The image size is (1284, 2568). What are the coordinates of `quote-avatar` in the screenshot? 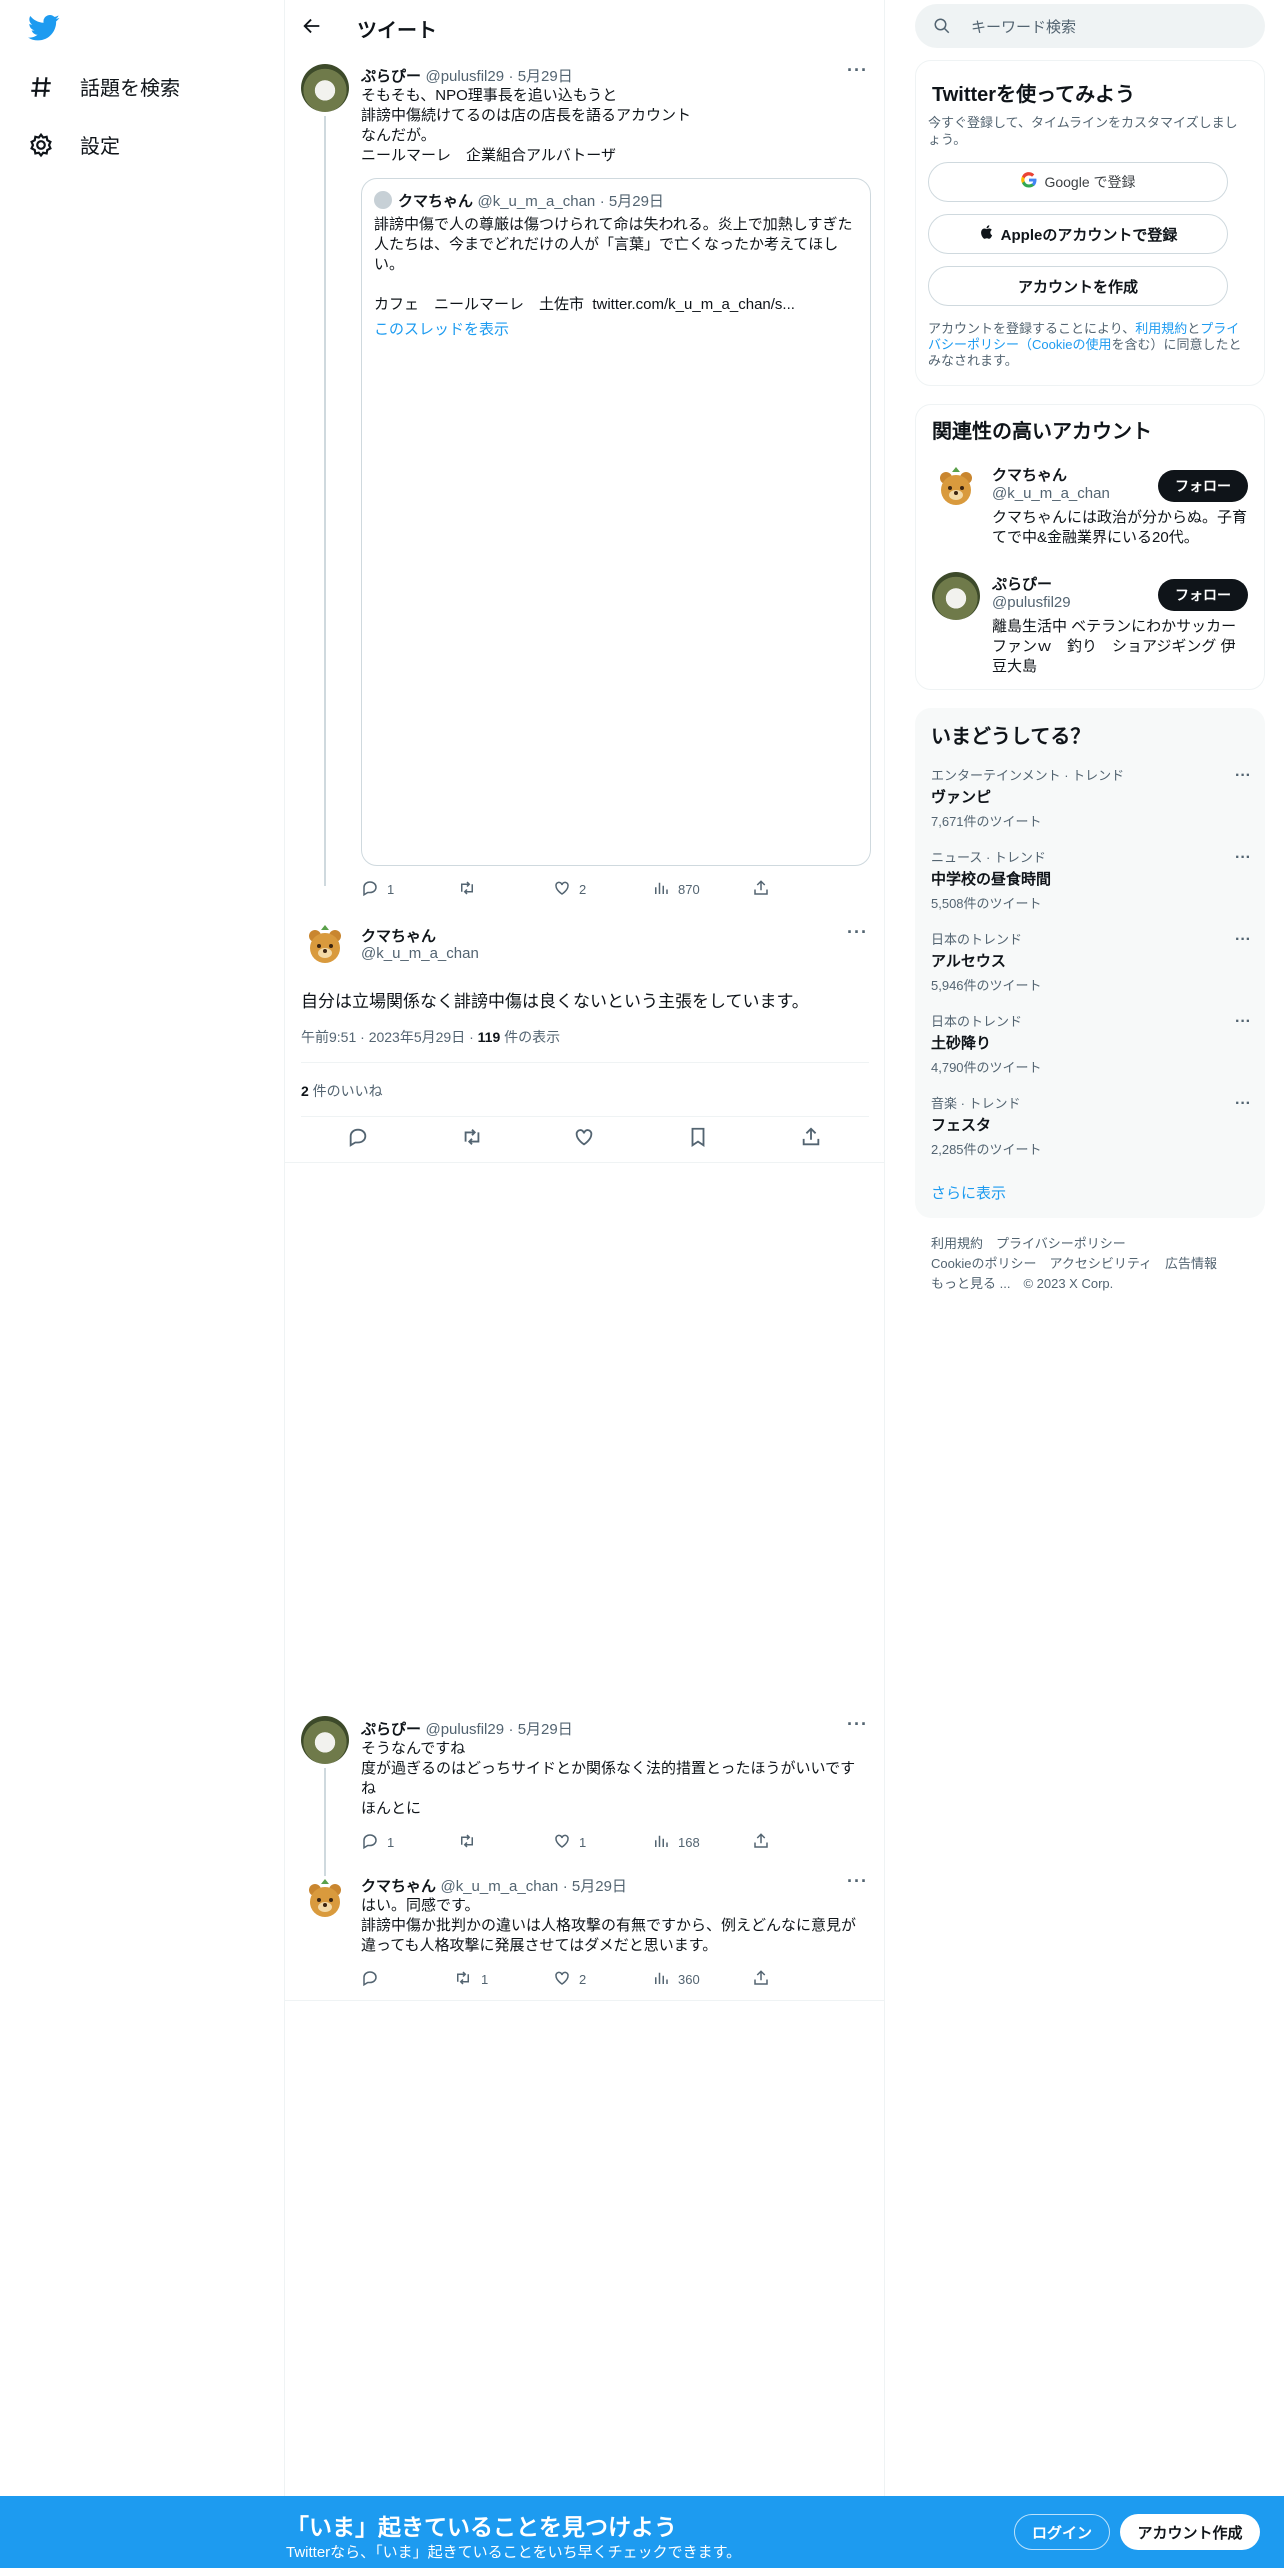 It's located at (383, 200).